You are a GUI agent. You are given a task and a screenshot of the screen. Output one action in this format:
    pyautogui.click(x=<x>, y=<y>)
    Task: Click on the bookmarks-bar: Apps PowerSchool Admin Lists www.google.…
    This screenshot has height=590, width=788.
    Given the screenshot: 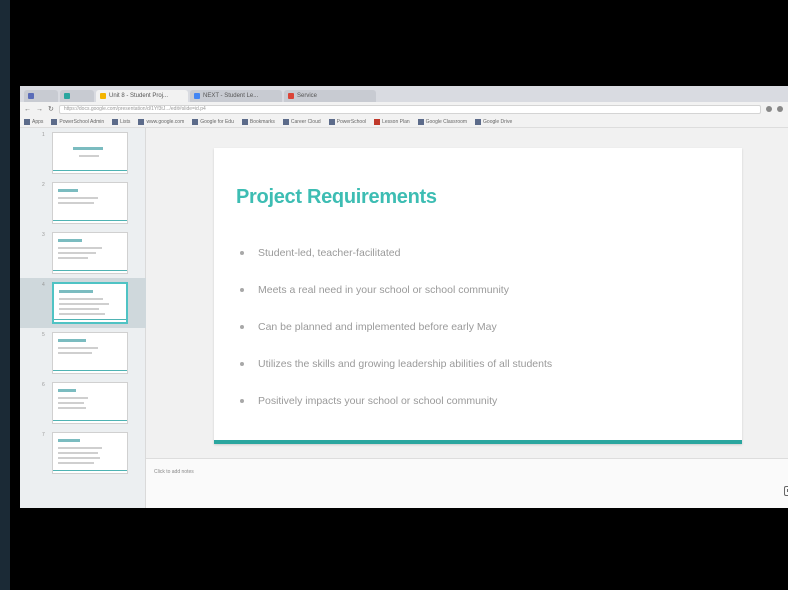 What is the action you would take?
    pyautogui.click(x=404, y=122)
    